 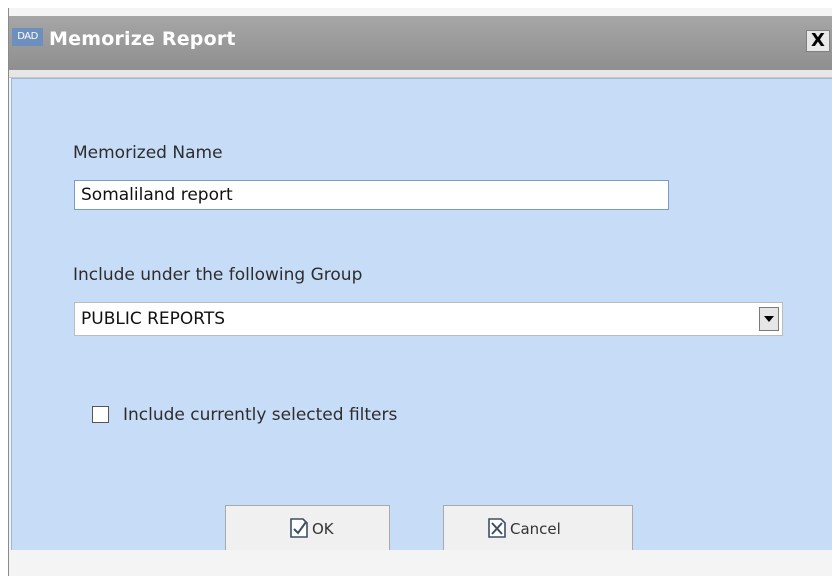 I want to click on include-filters-label: Include currently selected filters, so click(x=260, y=415).